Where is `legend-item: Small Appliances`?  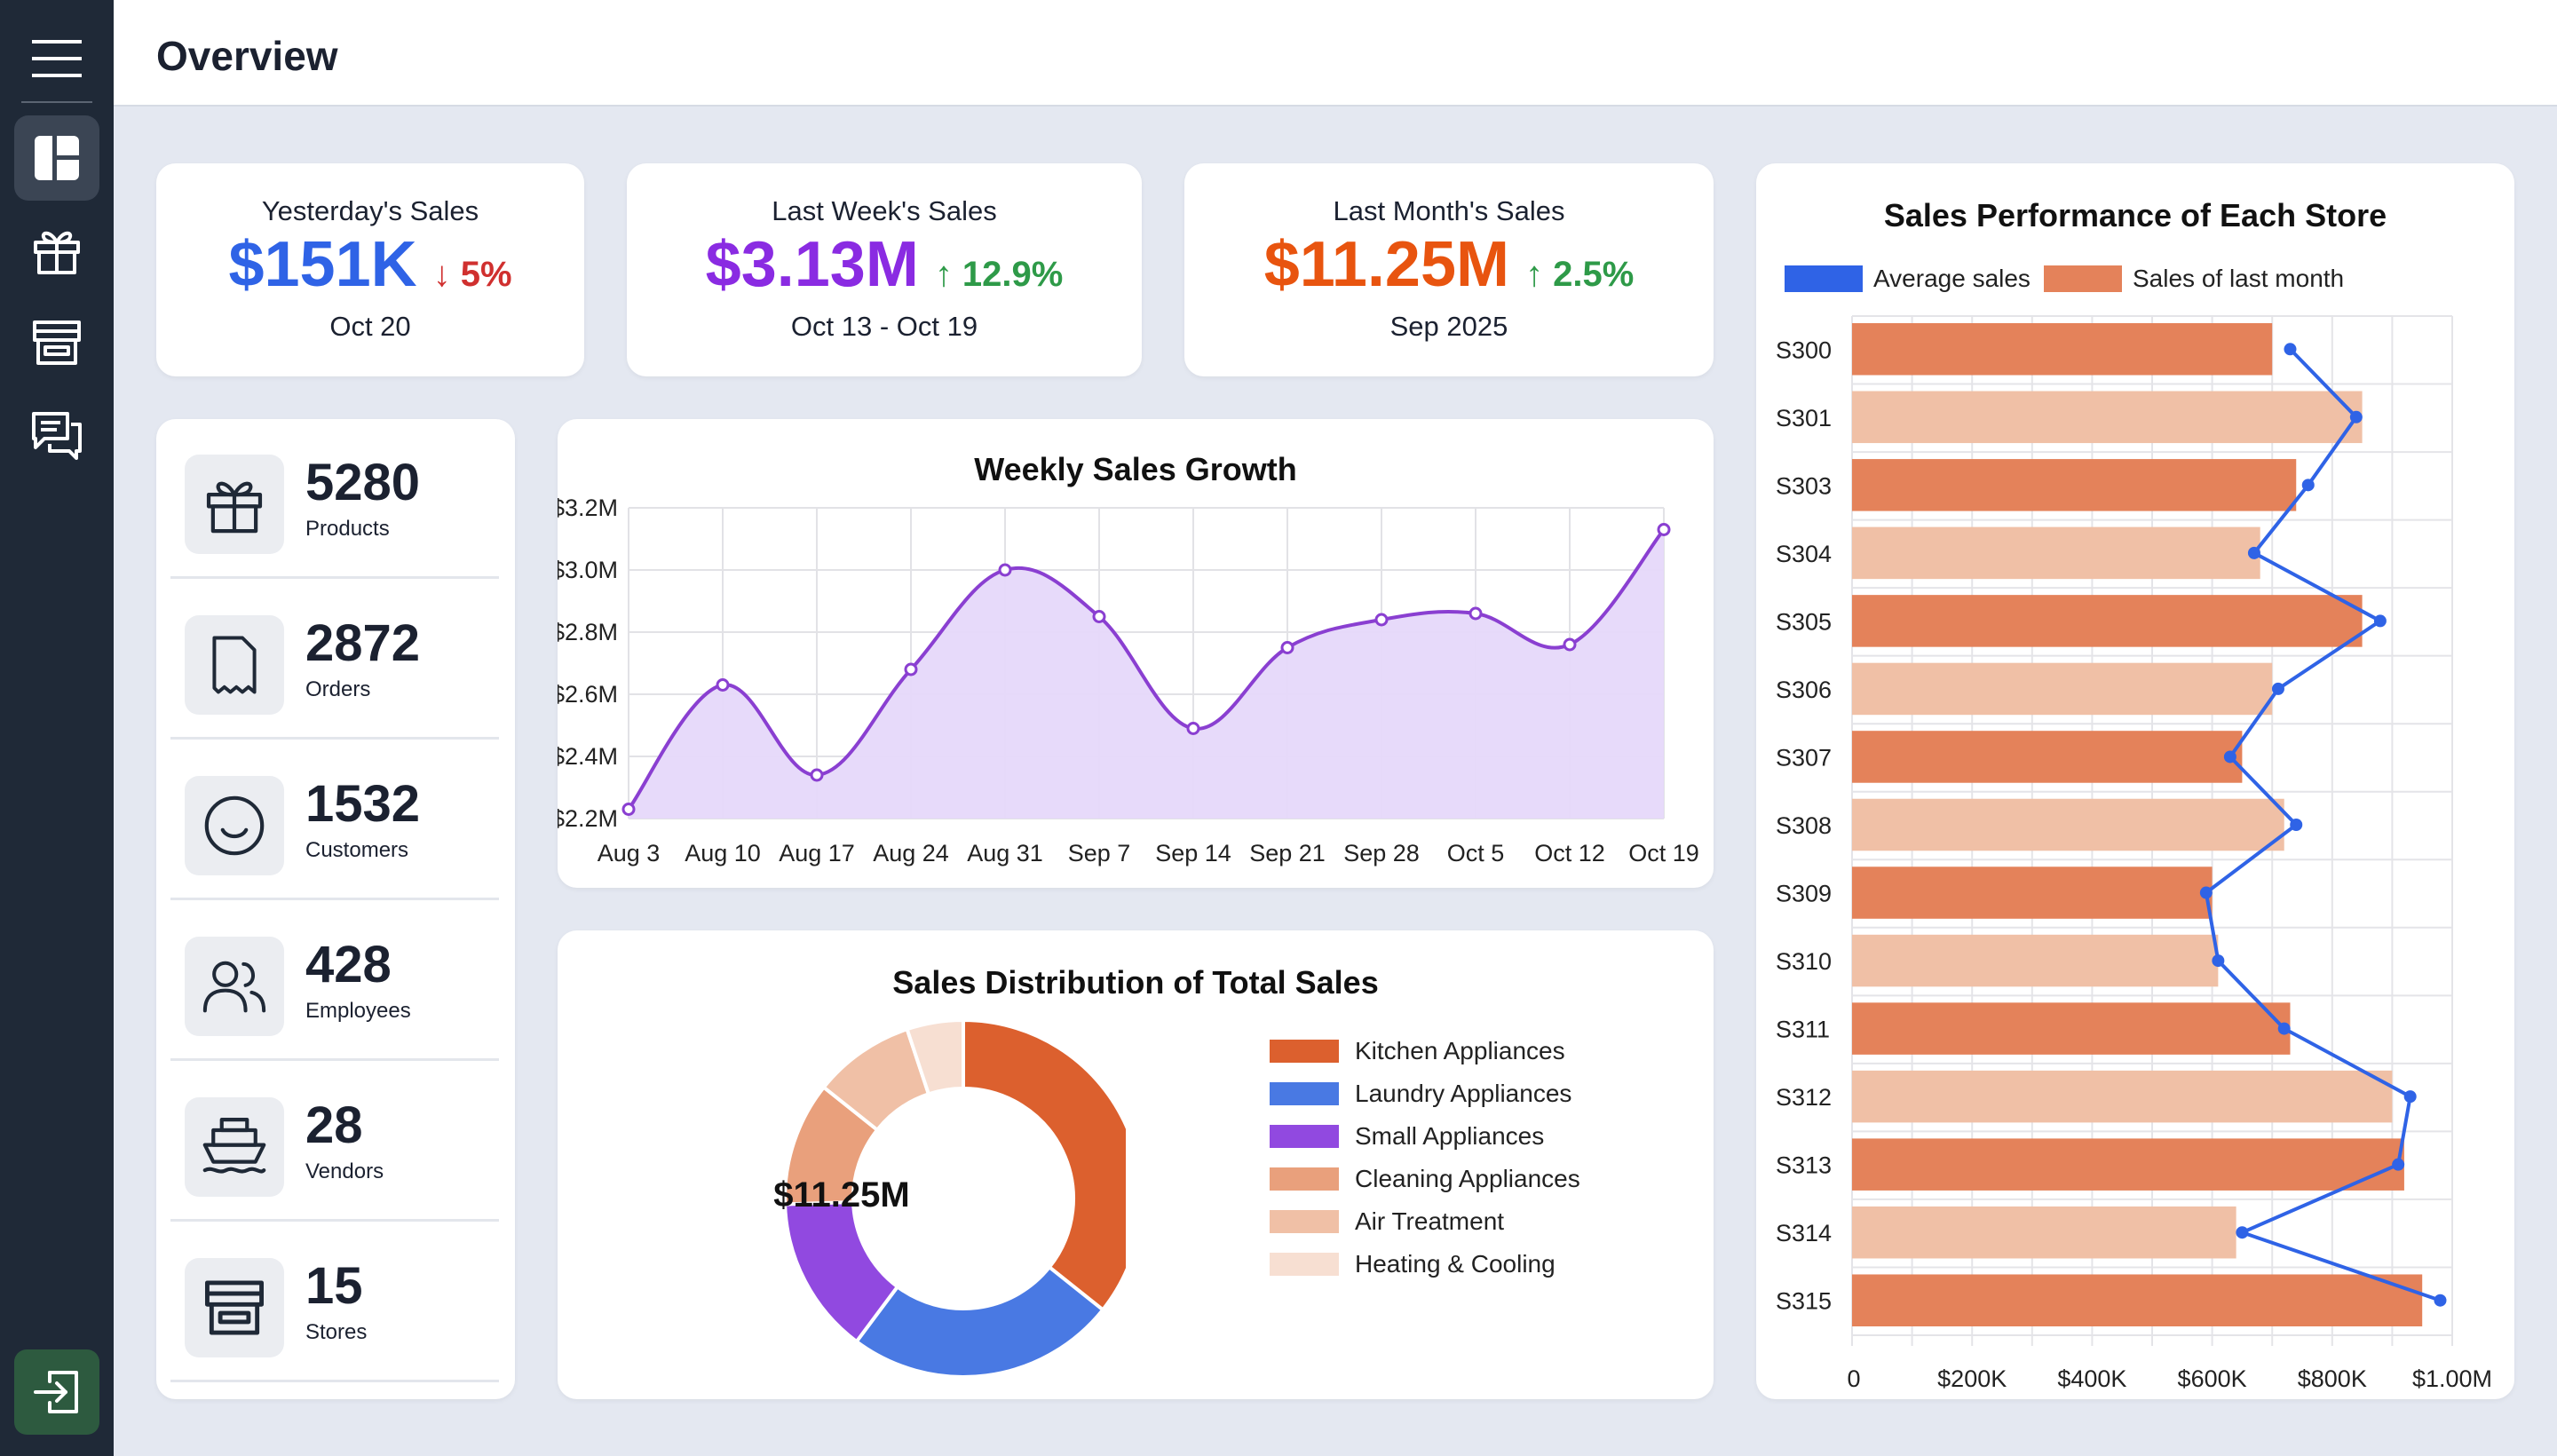 legend-item: Small Appliances is located at coordinates (1407, 1136).